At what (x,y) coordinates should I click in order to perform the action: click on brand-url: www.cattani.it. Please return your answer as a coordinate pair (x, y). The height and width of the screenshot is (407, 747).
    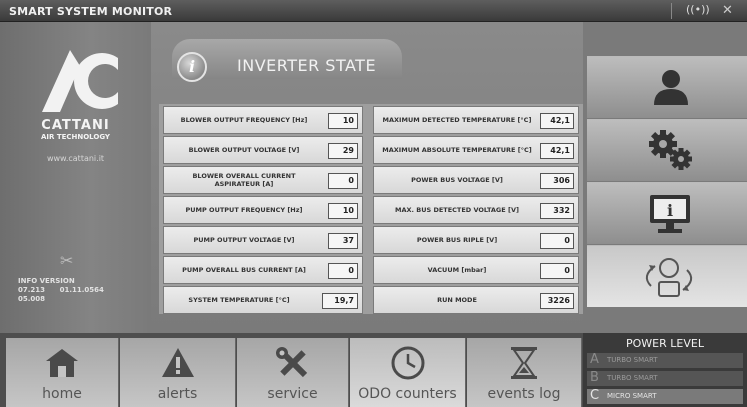
    Looking at the image, I should click on (75, 158).